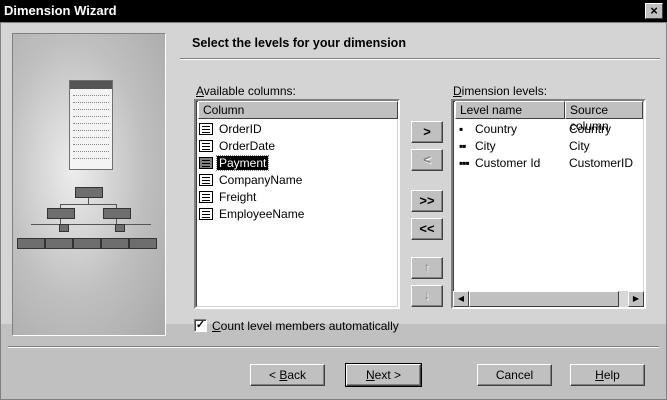 This screenshot has width=667, height=400. What do you see at coordinates (231, 128) in the screenshot?
I see `list-item-orderid: OrderID` at bounding box center [231, 128].